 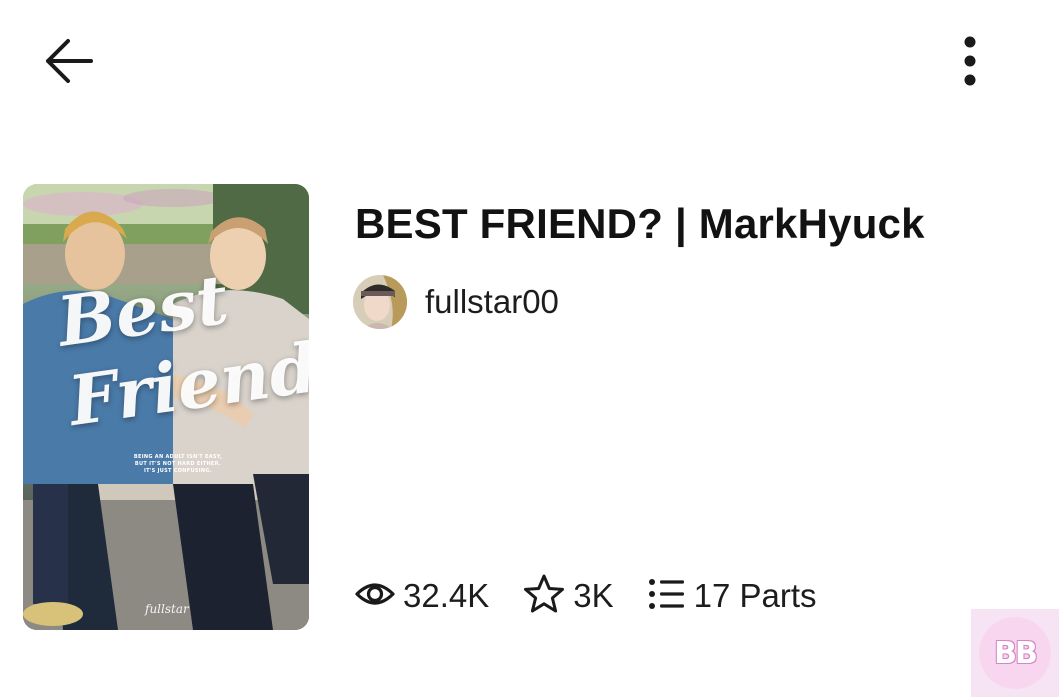 I want to click on parts-count: 17 Parts, so click(x=755, y=595).